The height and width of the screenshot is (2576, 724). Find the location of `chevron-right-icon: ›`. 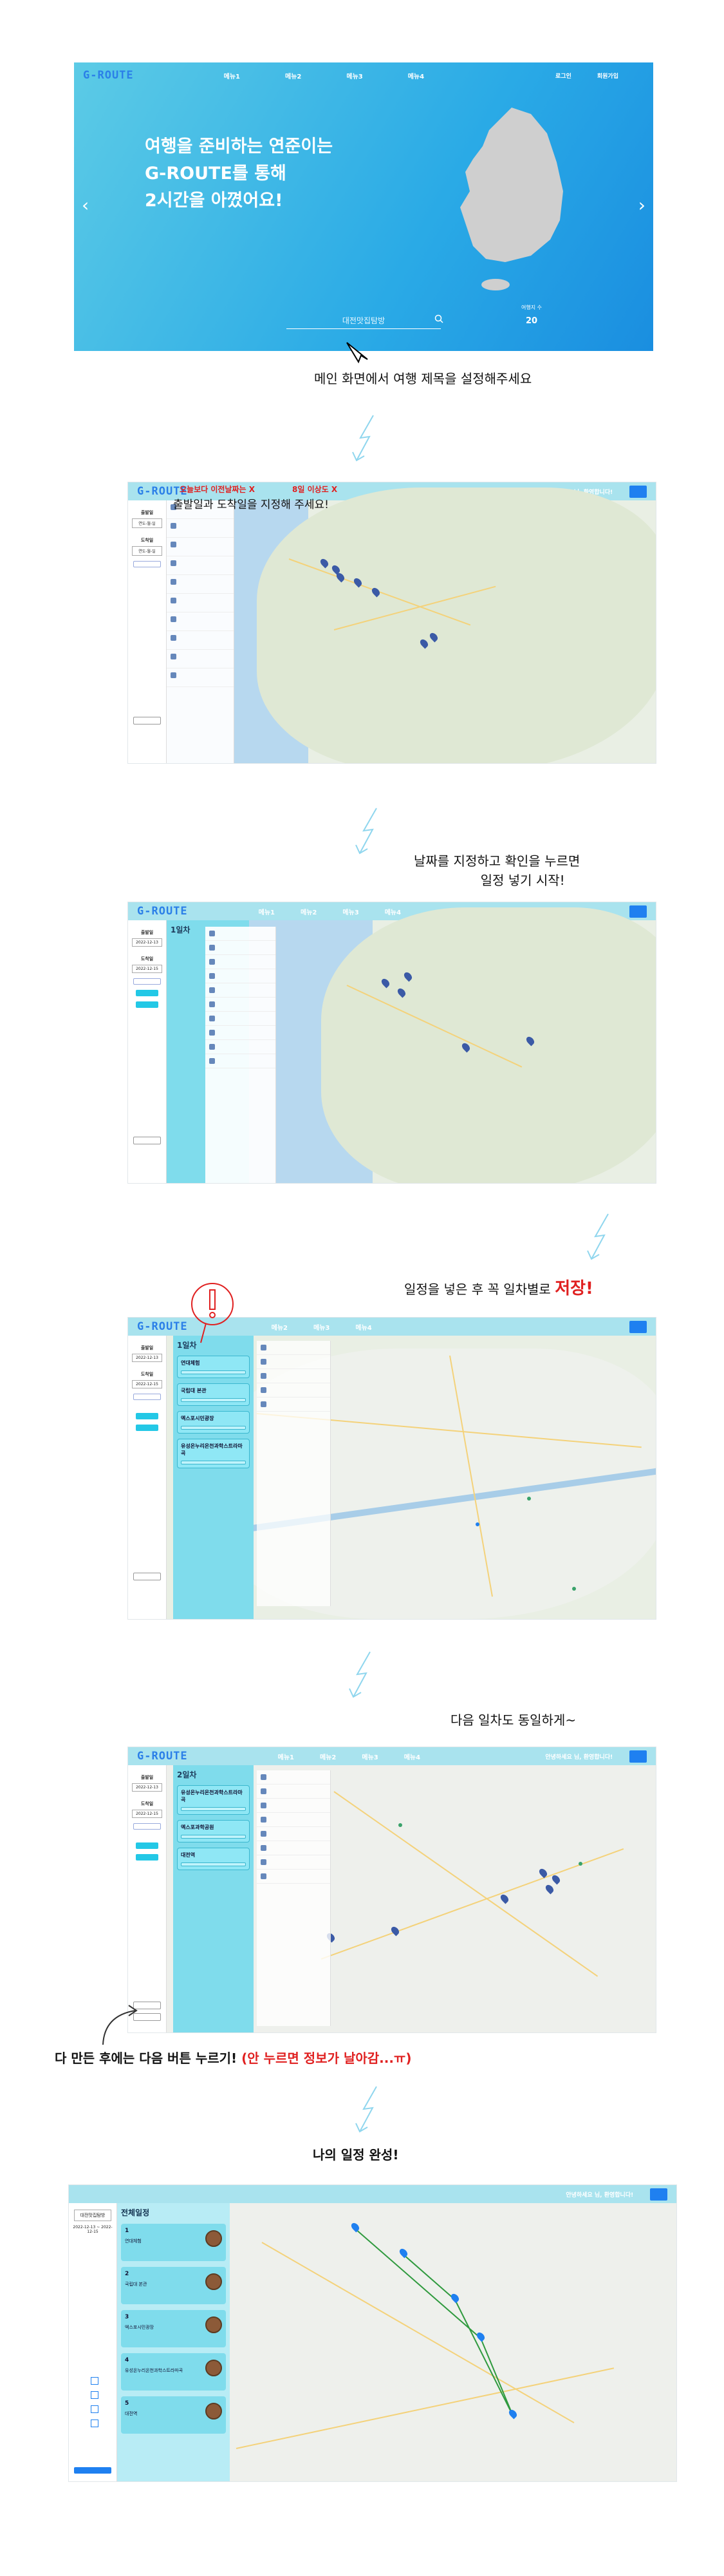

chevron-right-icon: › is located at coordinates (641, 205).